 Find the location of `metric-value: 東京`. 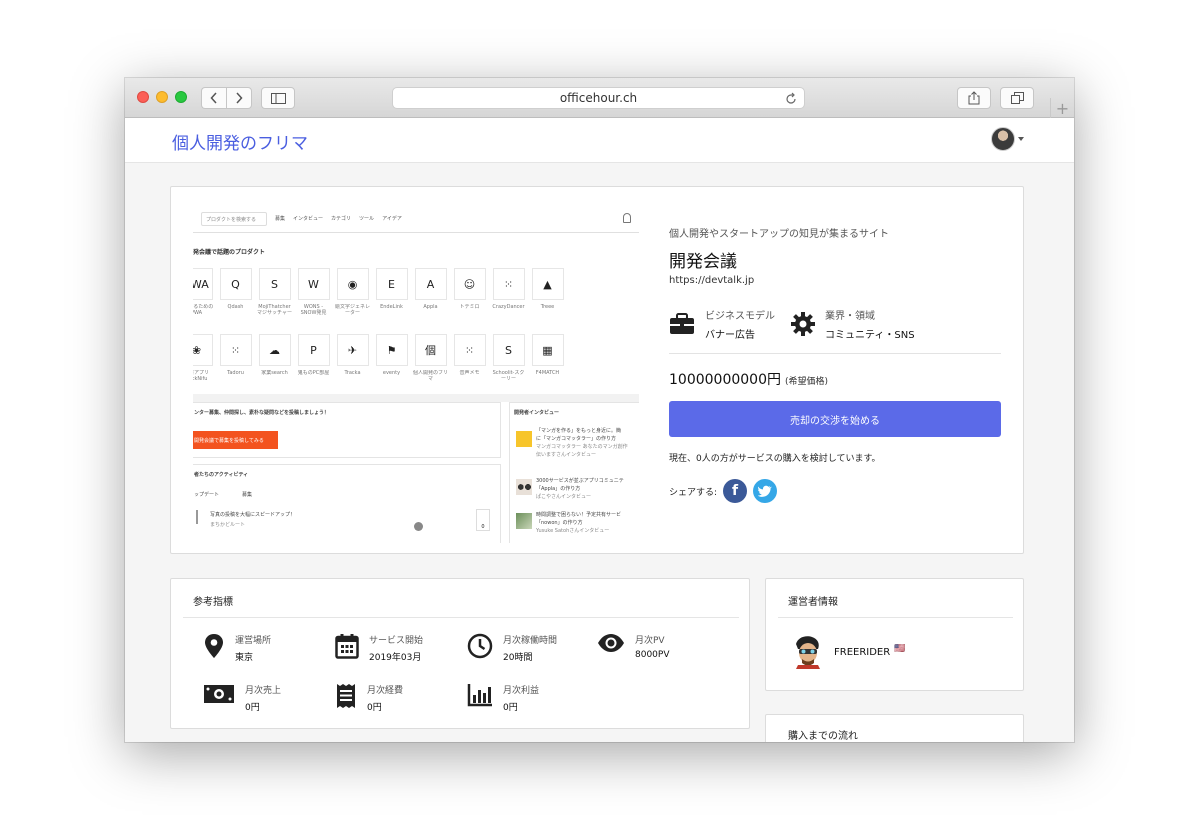

metric-value: 東京 is located at coordinates (244, 658).